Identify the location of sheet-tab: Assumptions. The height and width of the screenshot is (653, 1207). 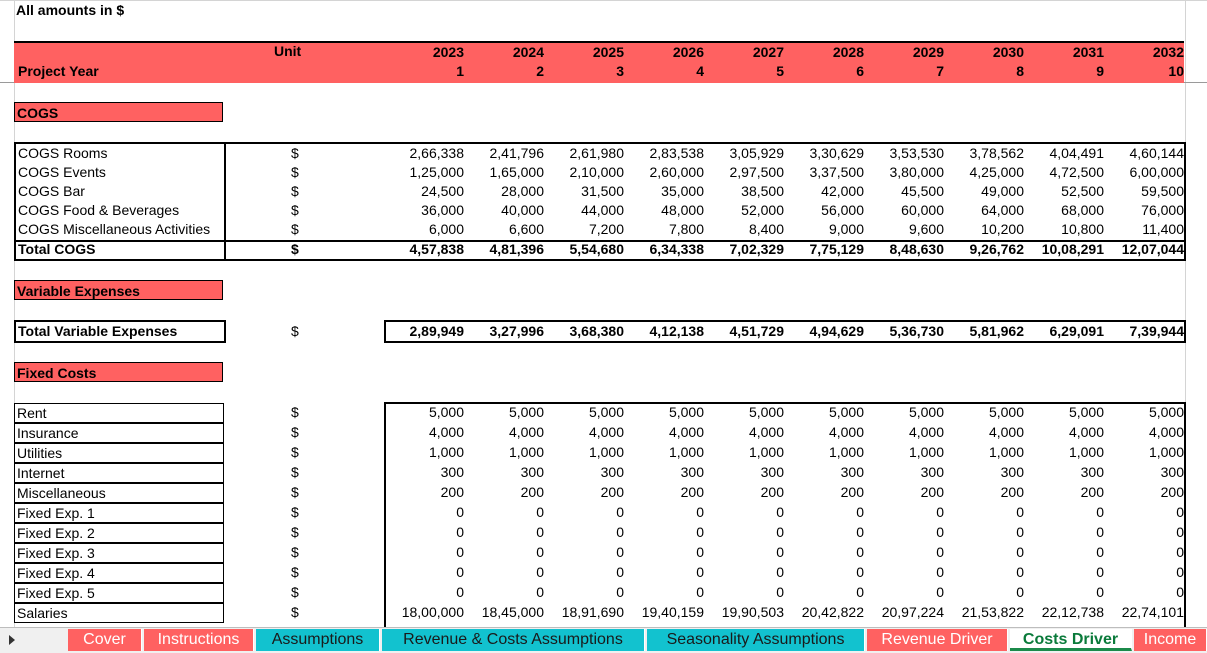
(318, 640).